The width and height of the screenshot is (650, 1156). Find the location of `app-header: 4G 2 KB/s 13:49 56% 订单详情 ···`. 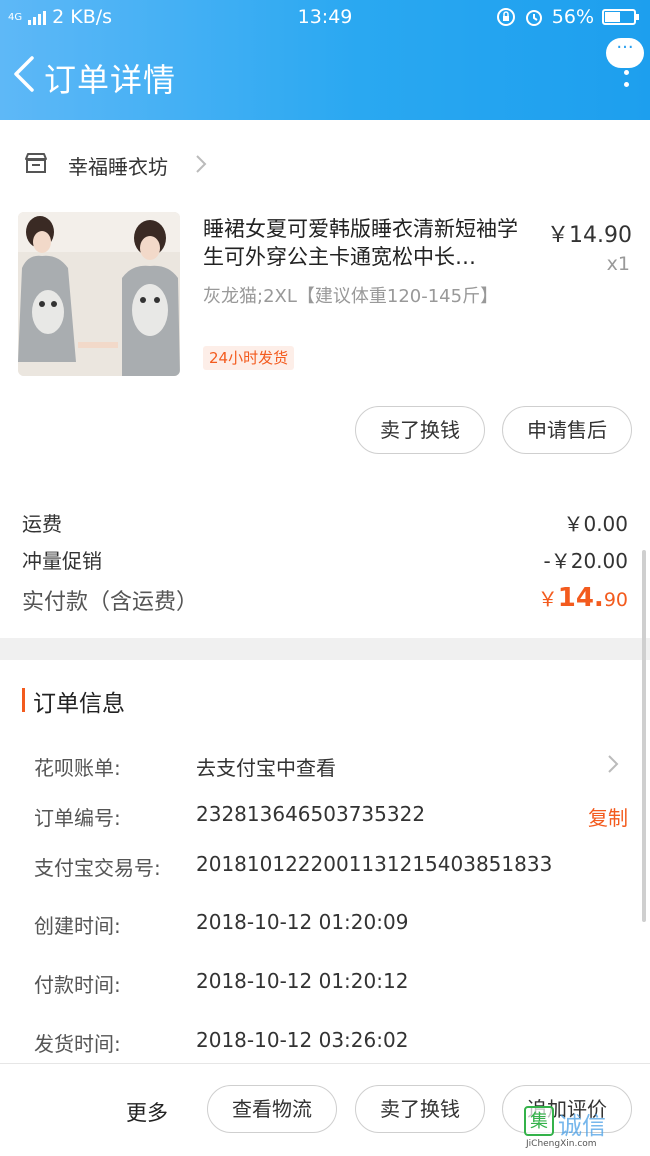

app-header: 4G 2 KB/s 13:49 56% 订单详情 ··· is located at coordinates (325, 60).